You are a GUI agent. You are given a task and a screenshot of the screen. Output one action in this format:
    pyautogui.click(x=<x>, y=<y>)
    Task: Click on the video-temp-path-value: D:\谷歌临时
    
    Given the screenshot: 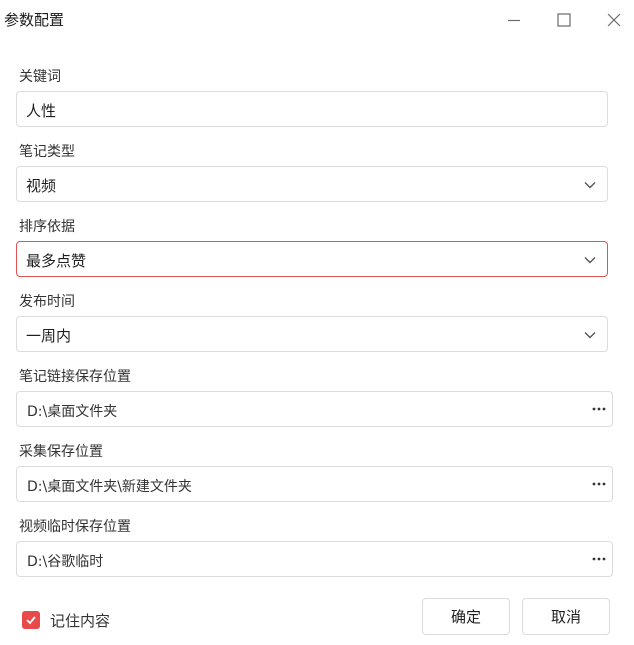 What is the action you would take?
    pyautogui.click(x=65, y=562)
    